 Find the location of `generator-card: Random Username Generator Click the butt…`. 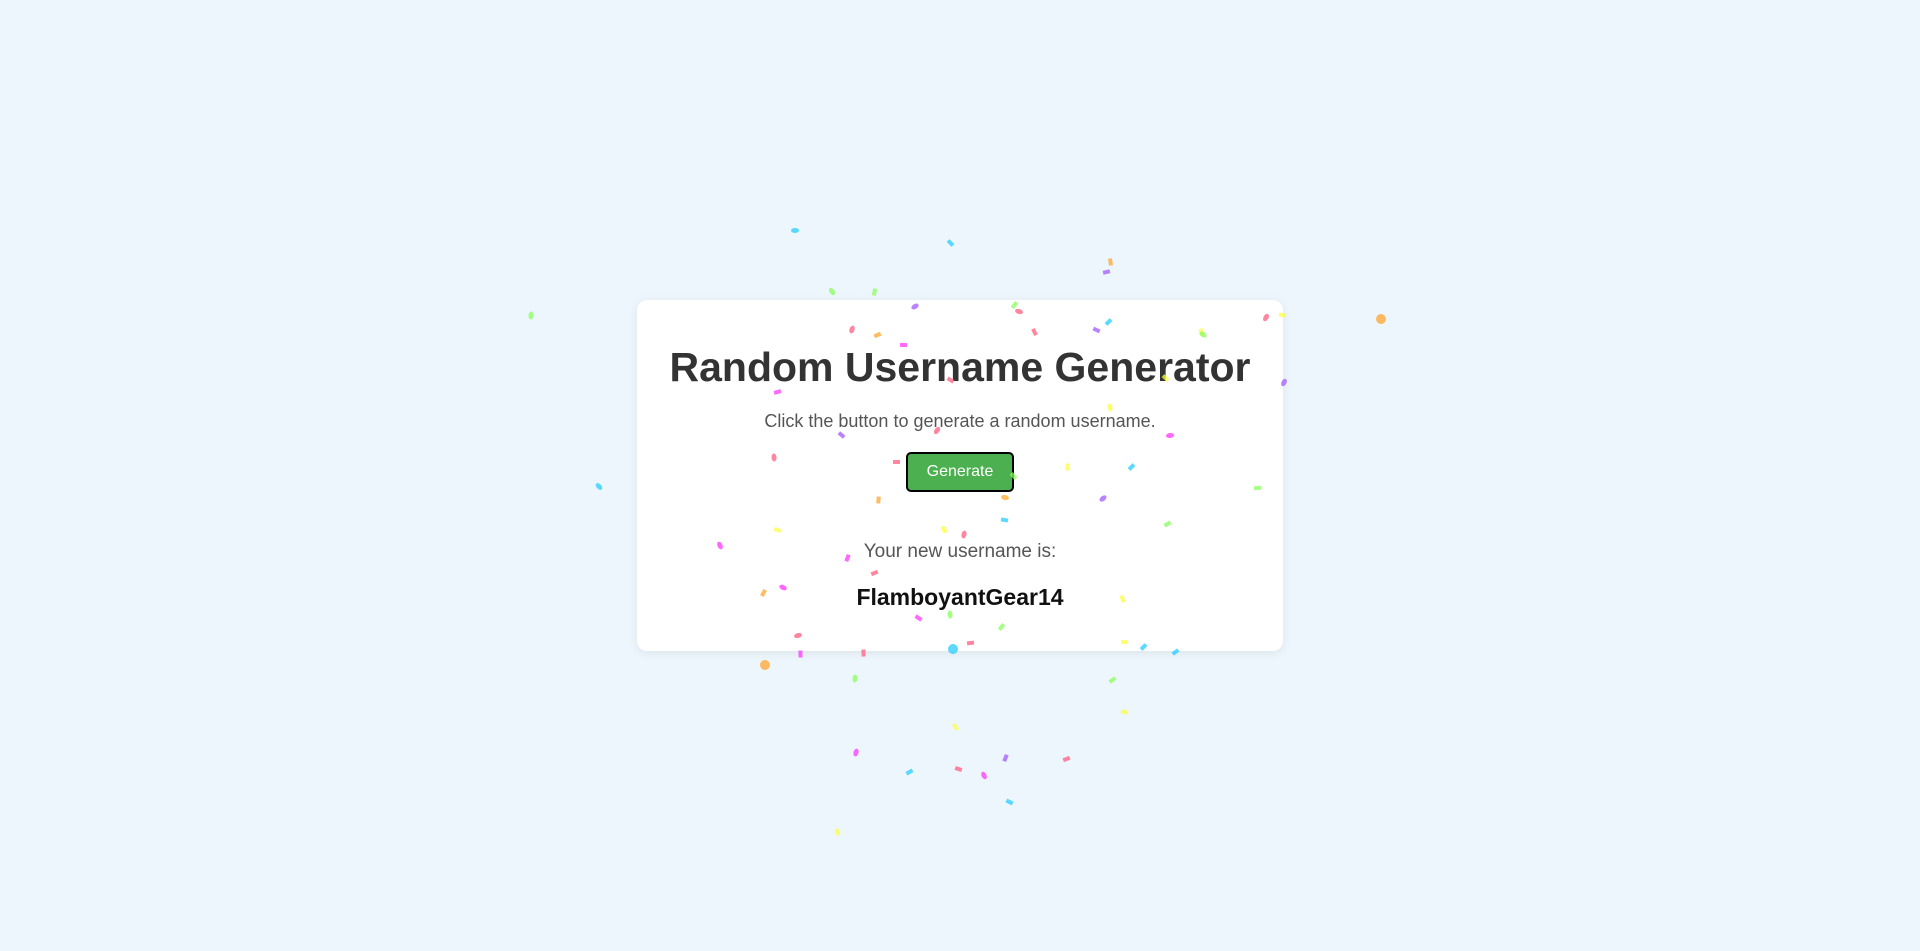

generator-card: Random Username Generator Click the butt… is located at coordinates (960, 475).